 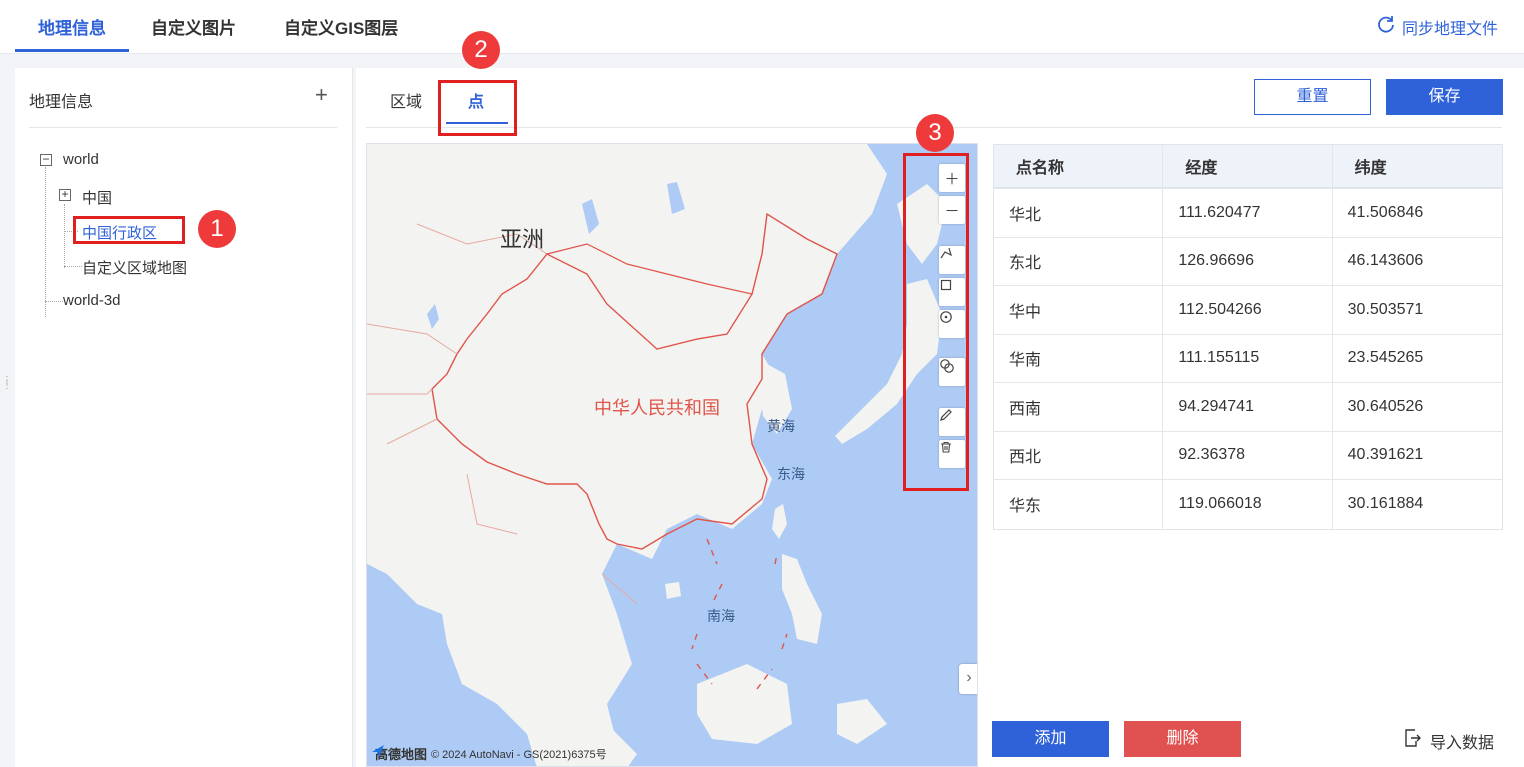 What do you see at coordinates (1079, 504) in the screenshot?
I see `point-name-cell: 华东` at bounding box center [1079, 504].